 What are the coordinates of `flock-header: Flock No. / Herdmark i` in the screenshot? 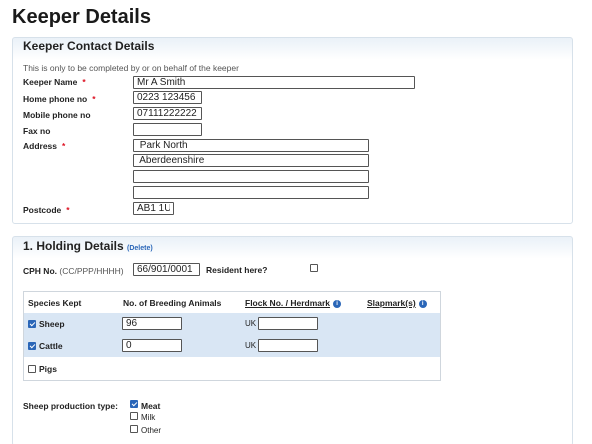 It's located at (293, 303).